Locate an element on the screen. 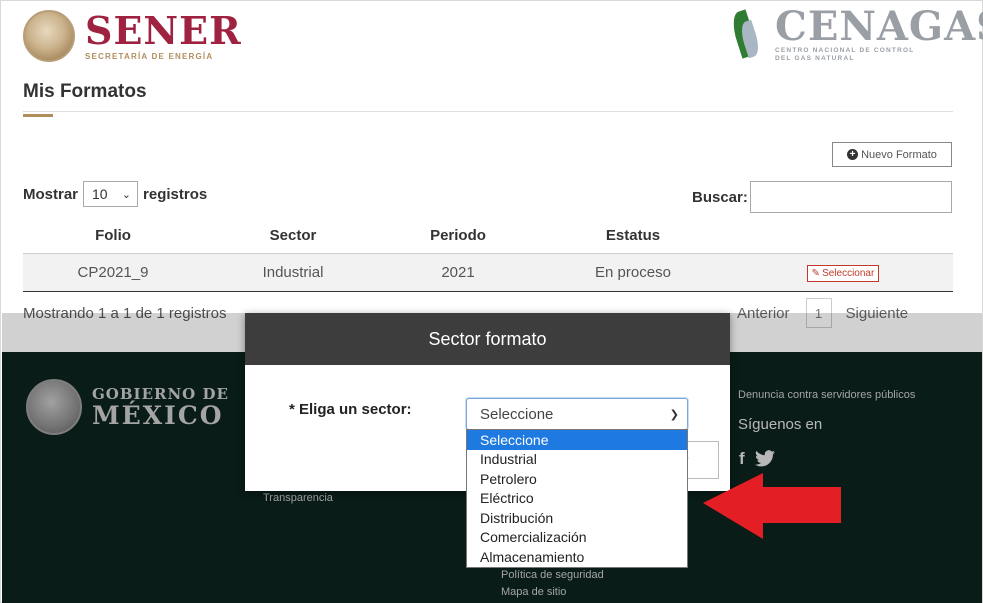 This screenshot has width=983, height=603. search-input is located at coordinates (850, 197).